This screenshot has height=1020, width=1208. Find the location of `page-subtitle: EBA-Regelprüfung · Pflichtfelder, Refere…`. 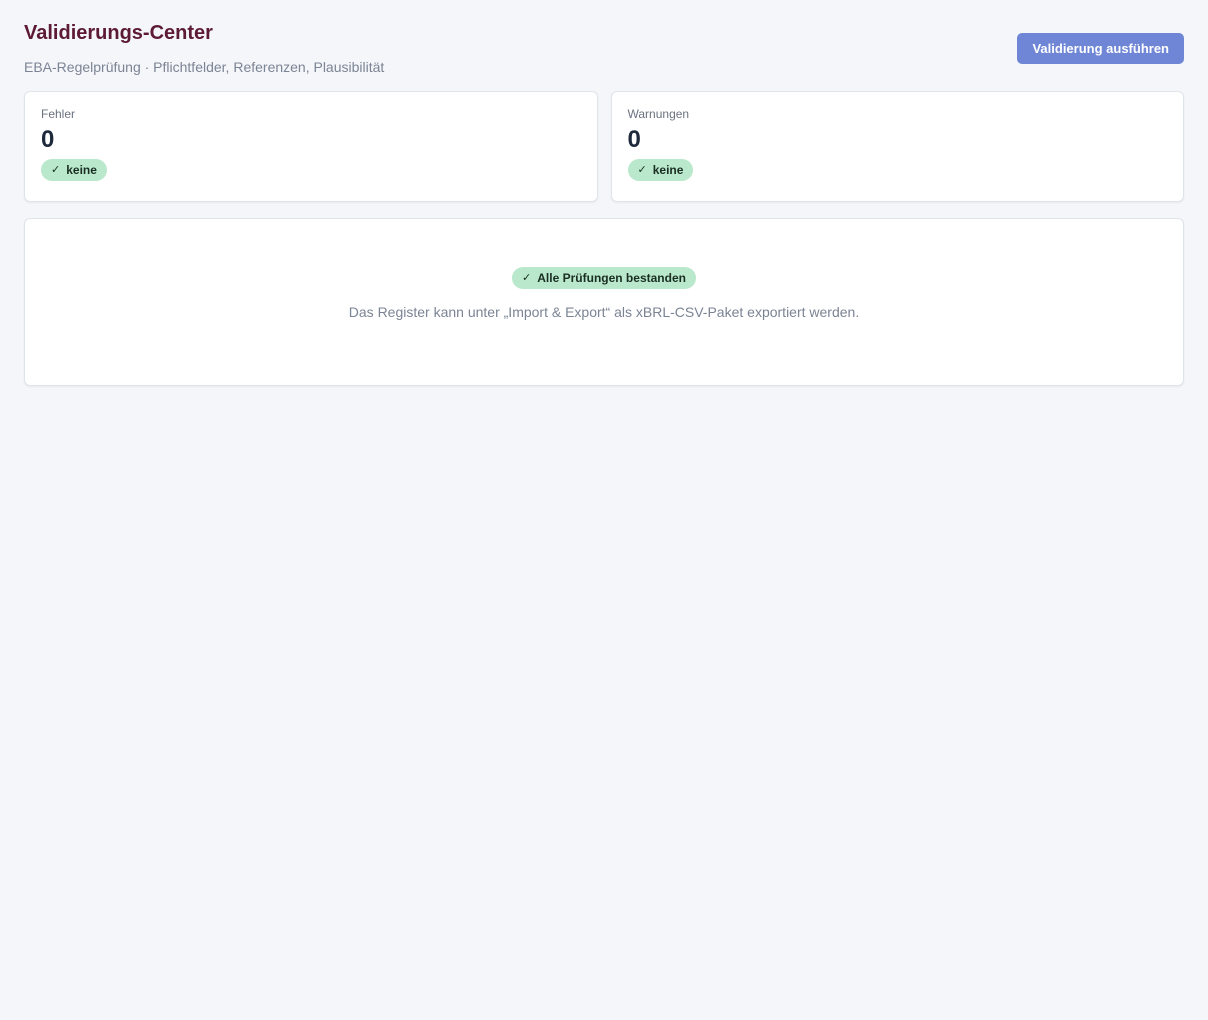

page-subtitle: EBA-Regelprüfung · Pflichtfelder, Refere… is located at coordinates (204, 67).